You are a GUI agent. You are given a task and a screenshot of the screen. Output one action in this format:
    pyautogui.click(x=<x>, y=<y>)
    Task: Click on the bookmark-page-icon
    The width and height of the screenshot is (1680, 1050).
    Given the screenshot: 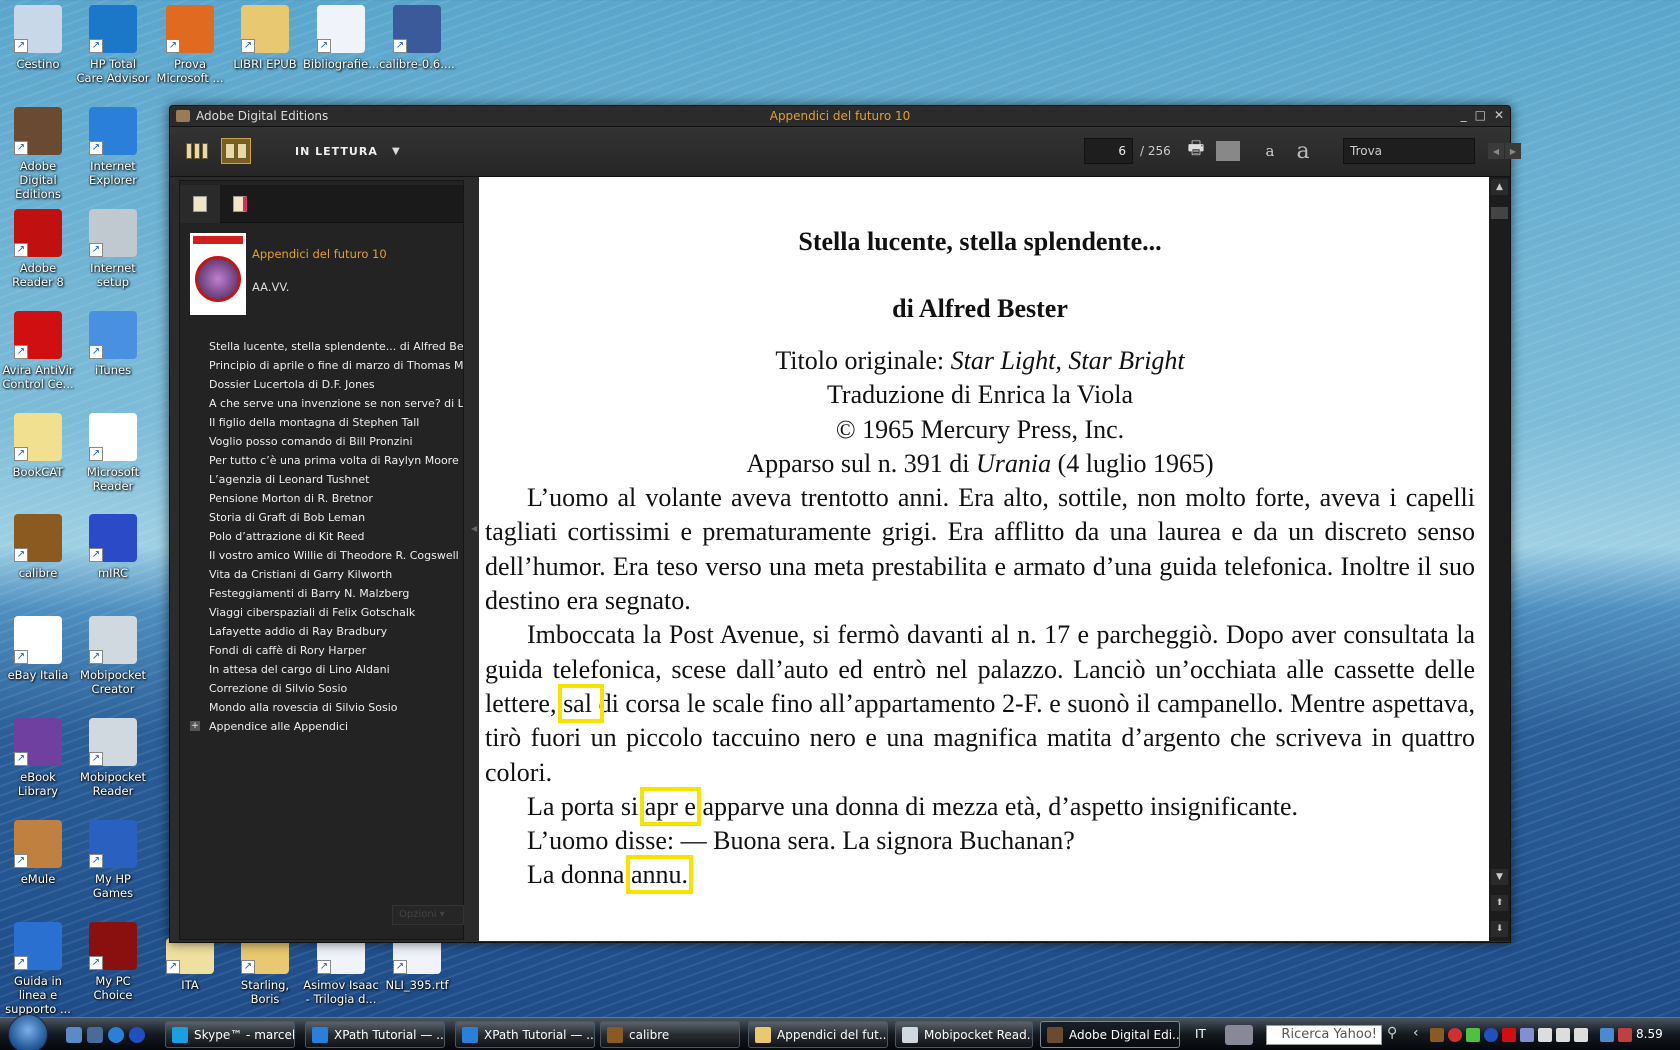 What is the action you would take?
    pyautogui.click(x=1228, y=151)
    